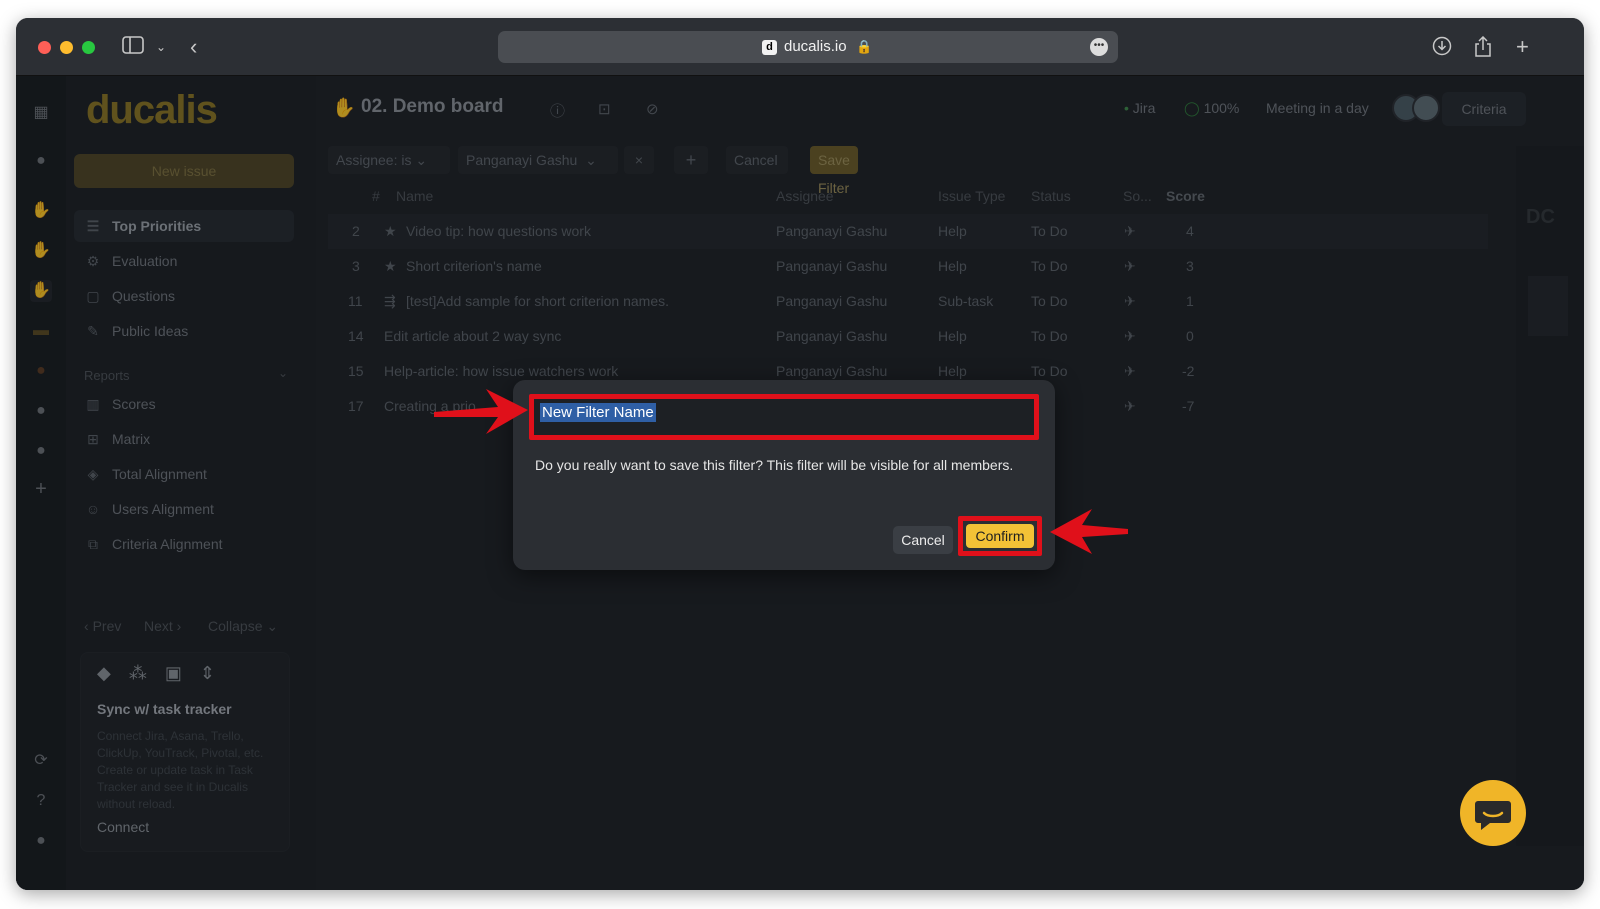 The width and height of the screenshot is (1600, 909). Describe the element at coordinates (88, 47) in the screenshot. I see `maximize-window-button` at that location.